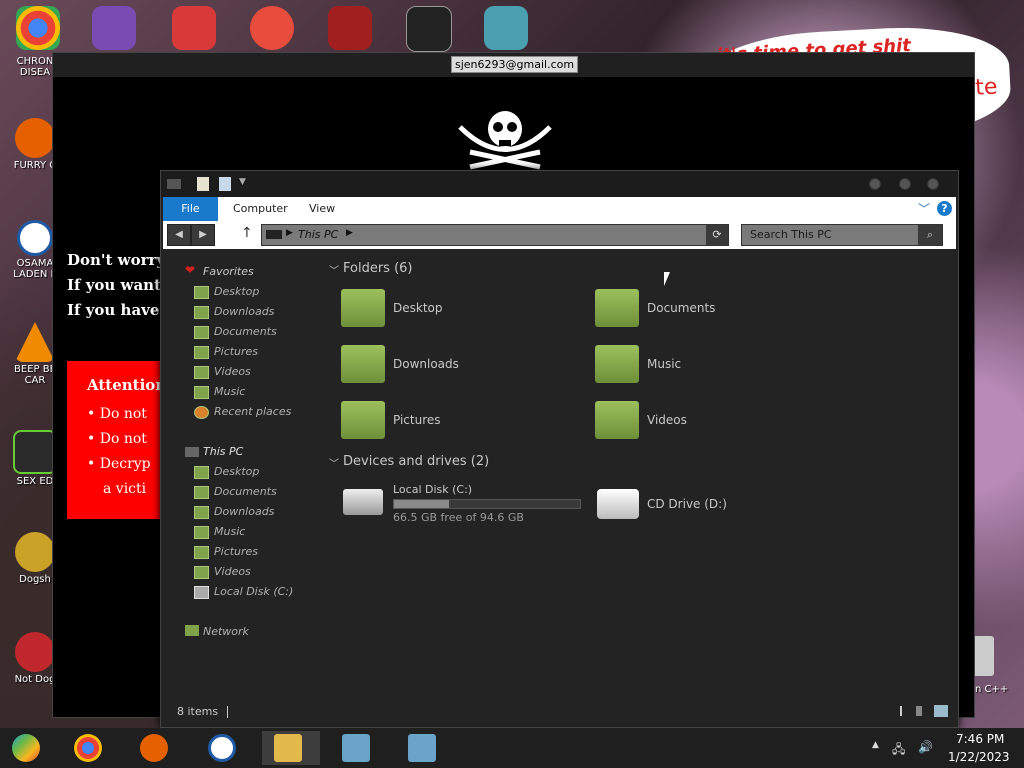 The width and height of the screenshot is (1024, 768). Describe the element at coordinates (512, 748) in the screenshot. I see `taskbar: ▲ 🖧 🔊 7:46 PM 1/22/2023` at that location.